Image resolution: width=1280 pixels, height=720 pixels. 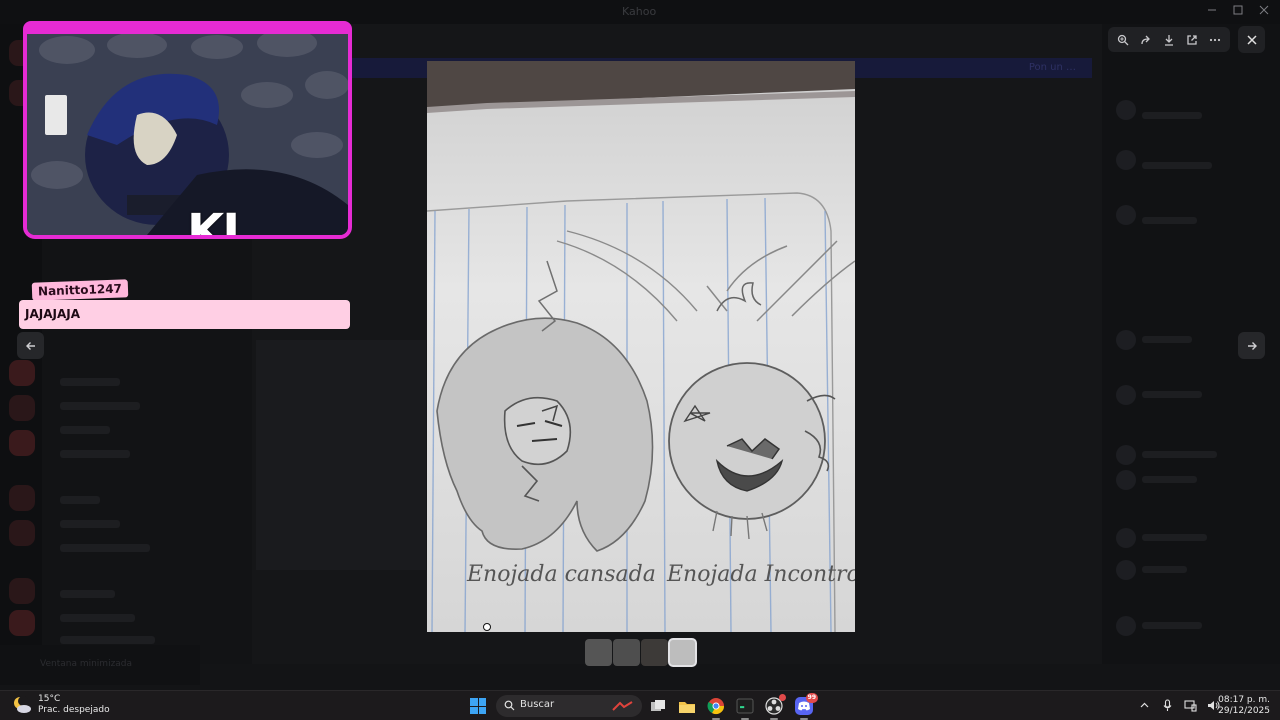 I want to click on start-button, so click(x=478, y=706).